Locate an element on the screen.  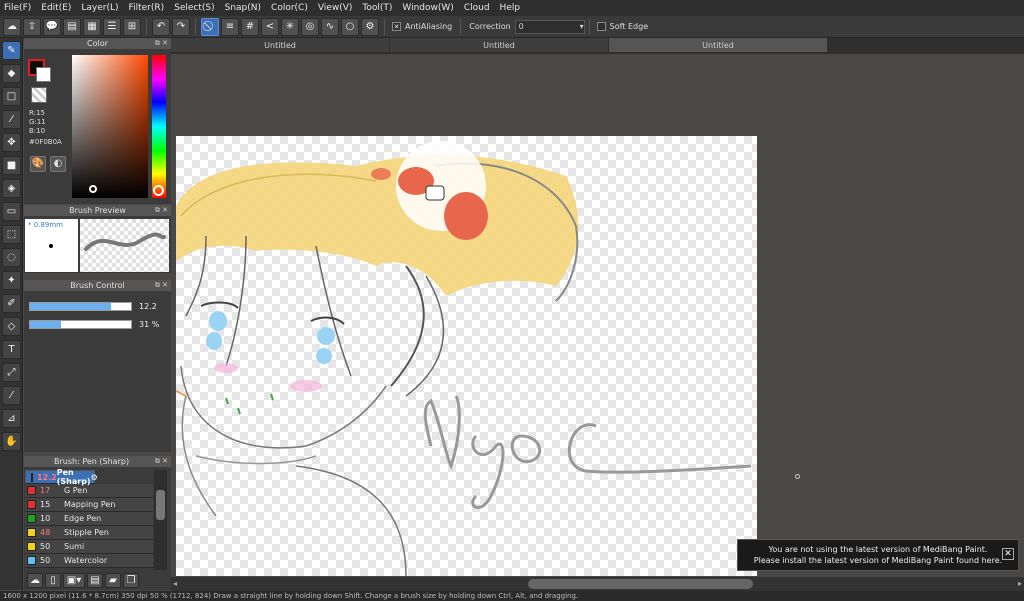
menu-select: Select(S) is located at coordinates (194, 8).